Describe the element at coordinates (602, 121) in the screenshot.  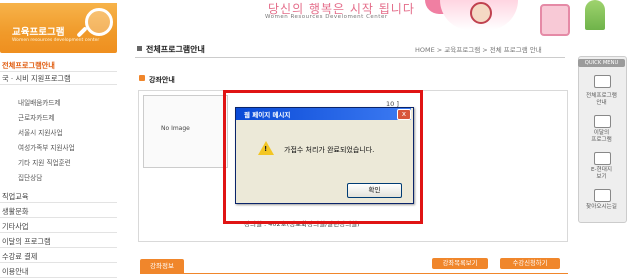
I see `calendar-icon` at that location.